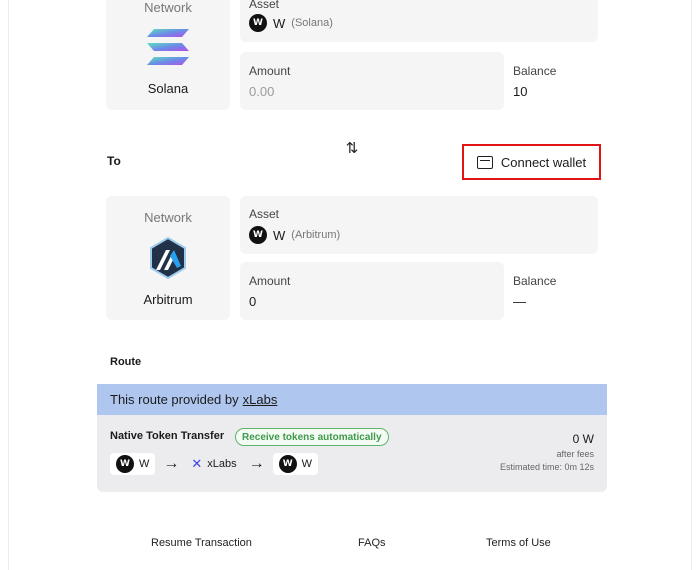 This screenshot has width=700, height=570. I want to click on to-balance-label: Balance, so click(535, 281).